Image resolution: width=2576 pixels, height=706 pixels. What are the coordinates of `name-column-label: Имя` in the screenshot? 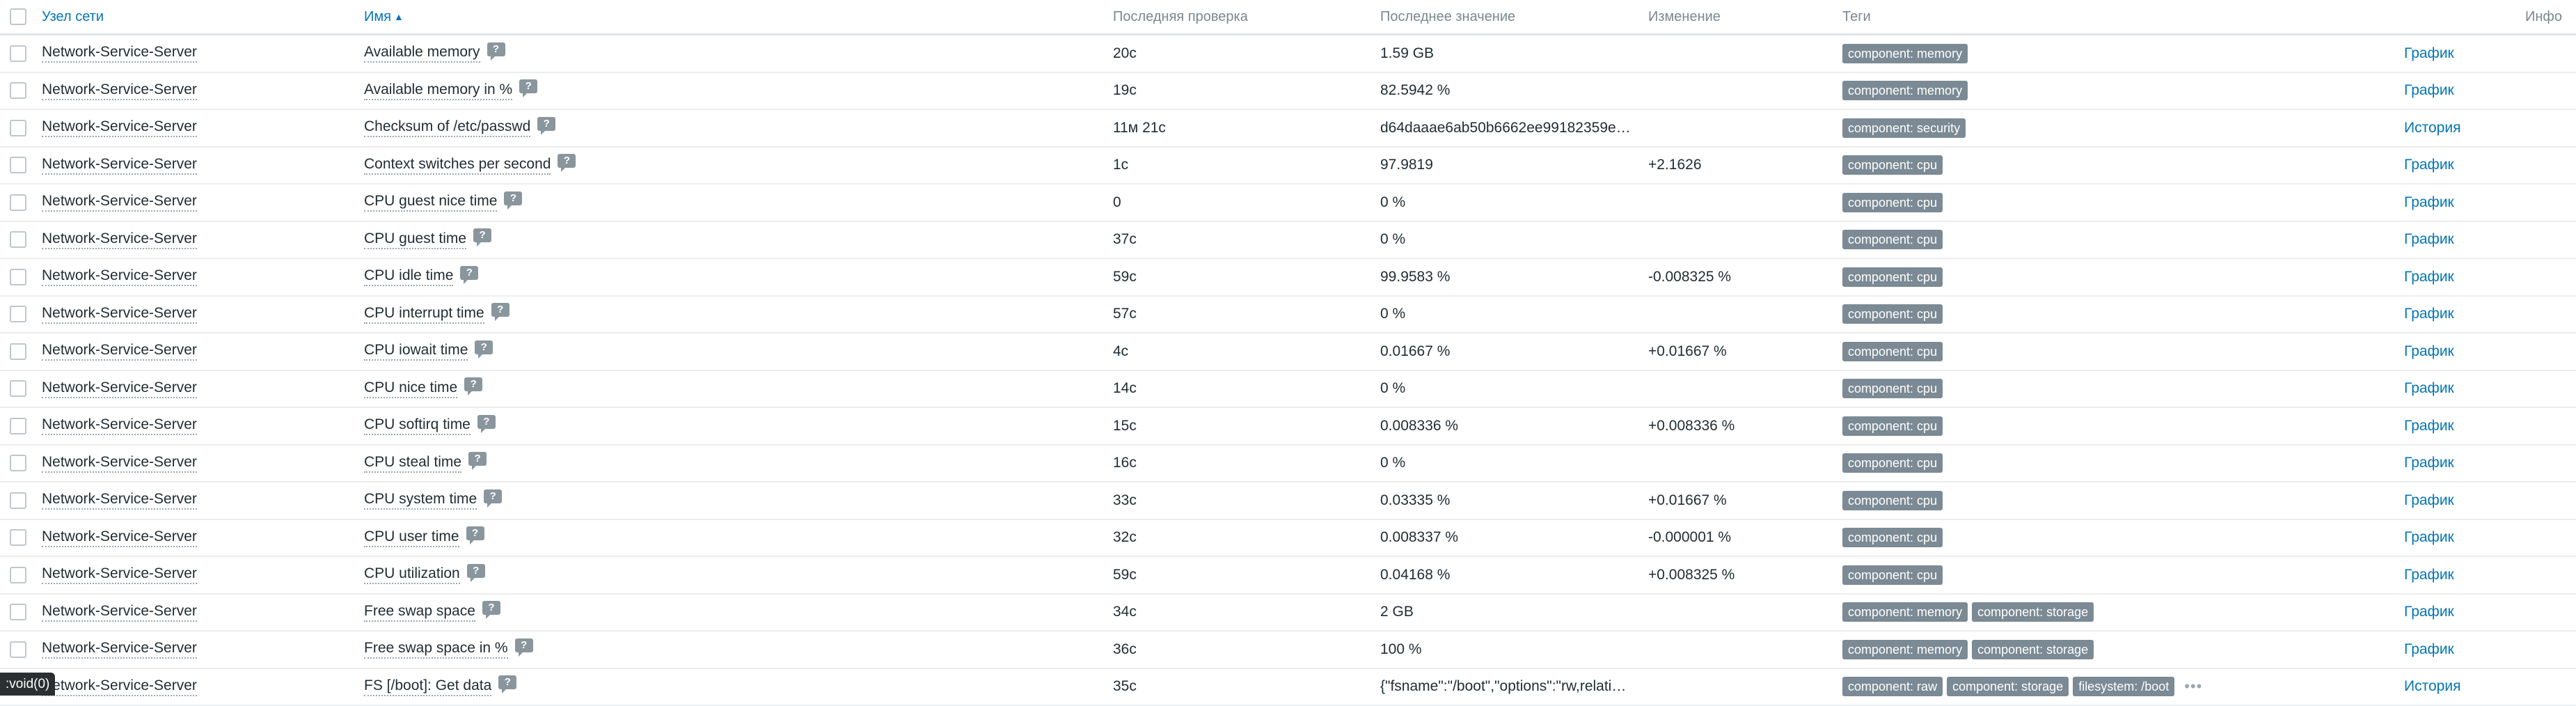 It's located at (377, 17).